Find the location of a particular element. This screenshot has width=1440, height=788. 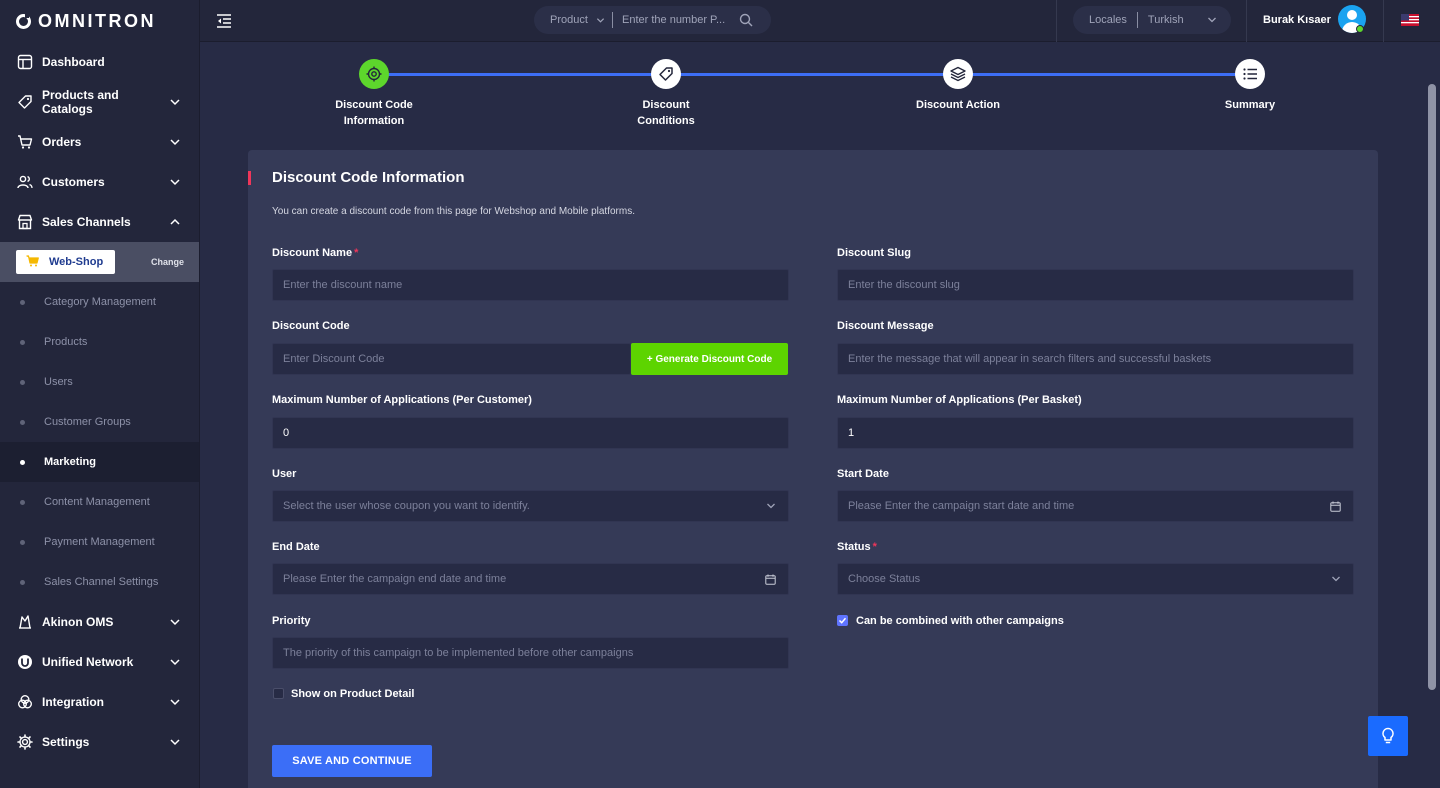

step-discount-action: Discount Action is located at coordinates (958, 86).